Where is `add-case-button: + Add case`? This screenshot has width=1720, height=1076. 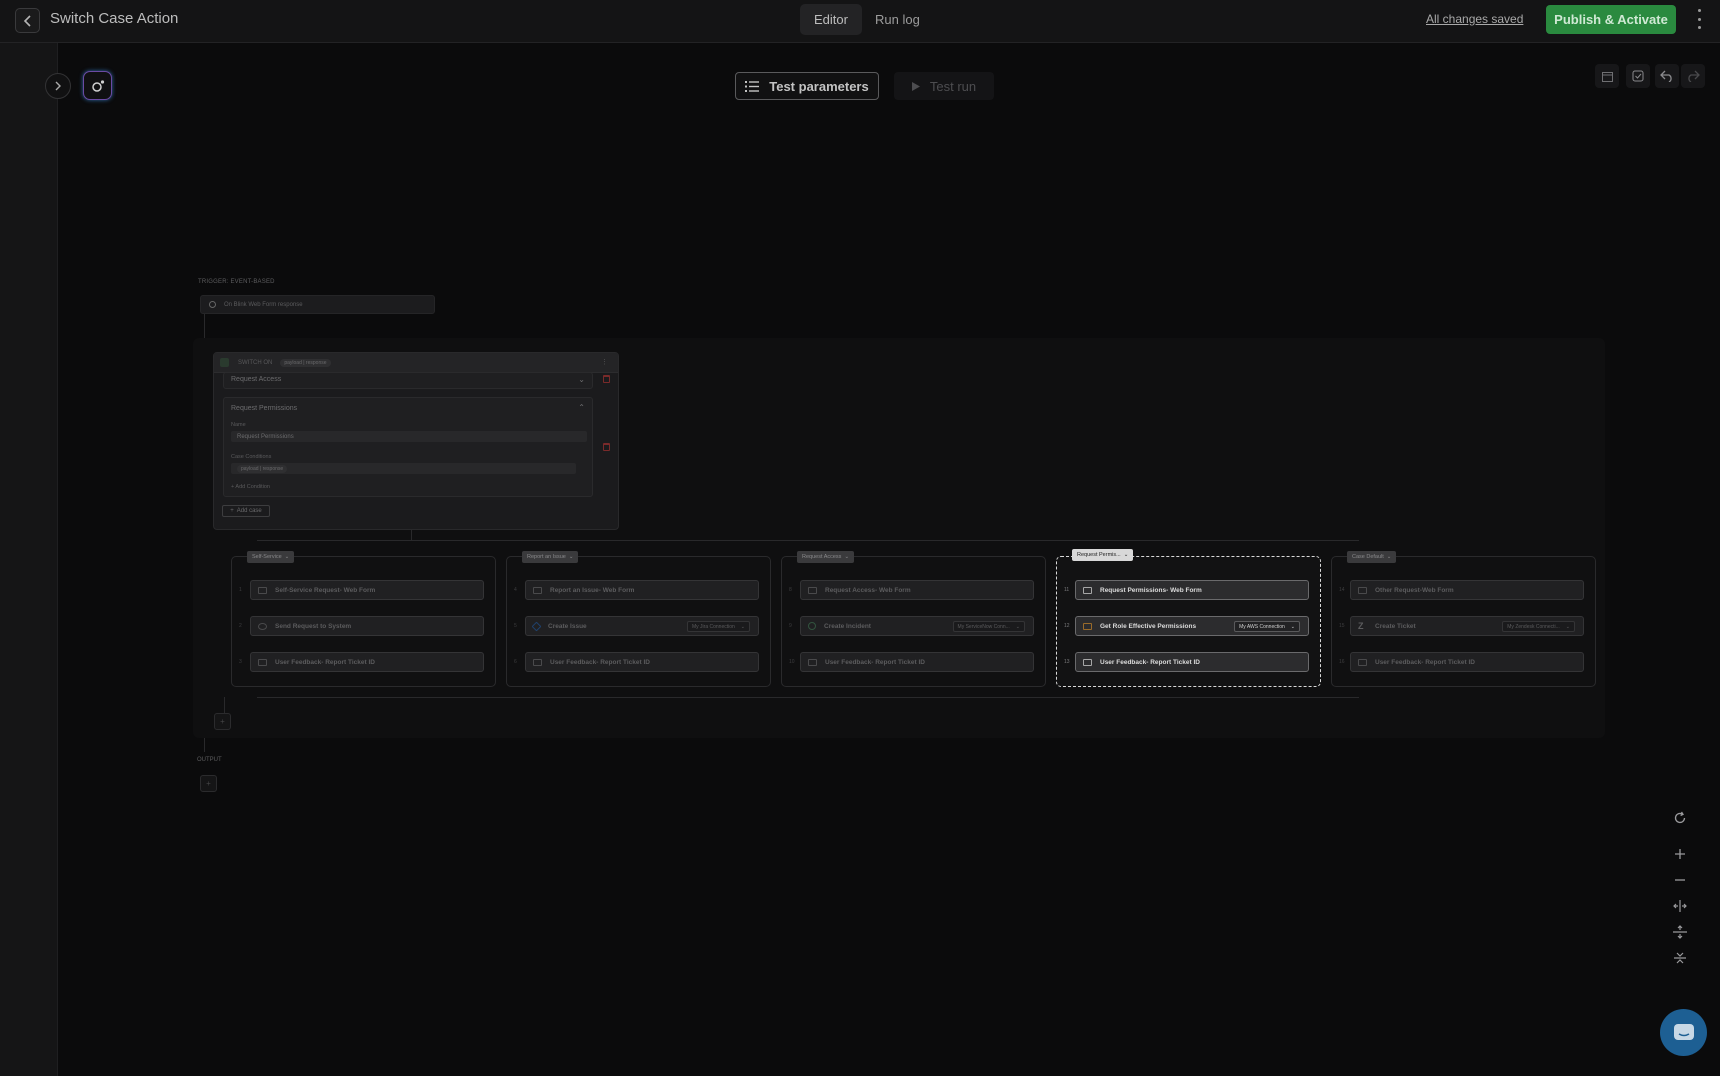 add-case-button: + Add case is located at coordinates (246, 511).